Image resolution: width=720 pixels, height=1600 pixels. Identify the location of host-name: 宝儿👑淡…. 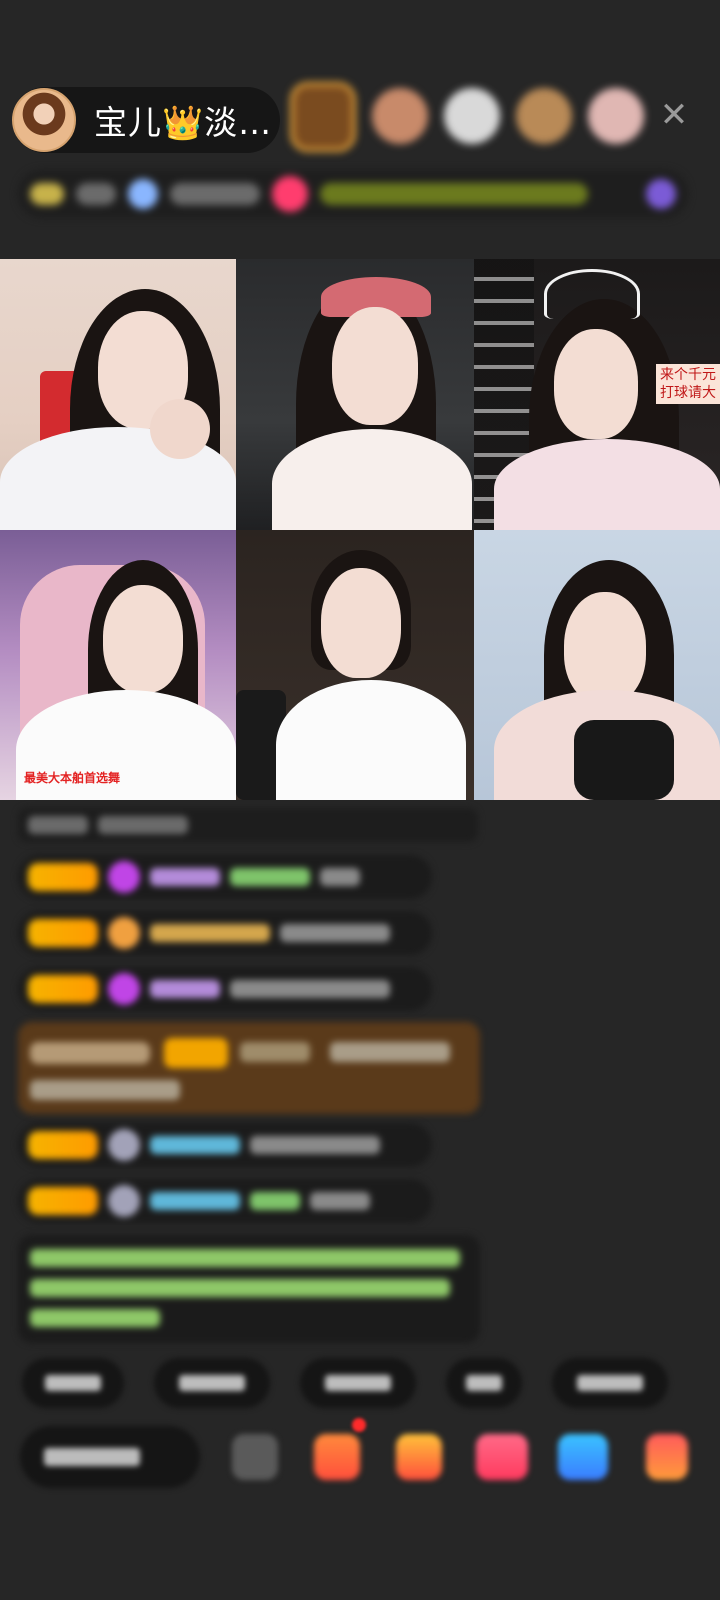
(183, 122).